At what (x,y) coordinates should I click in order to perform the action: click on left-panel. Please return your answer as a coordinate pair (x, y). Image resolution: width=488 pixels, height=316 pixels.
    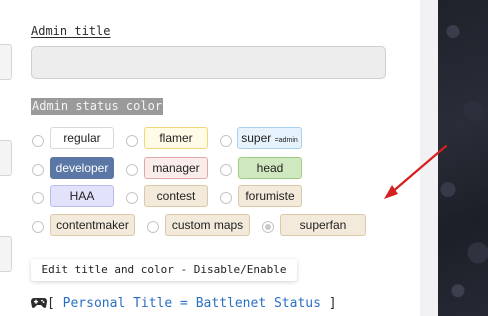
    Looking at the image, I should click on (6, 158).